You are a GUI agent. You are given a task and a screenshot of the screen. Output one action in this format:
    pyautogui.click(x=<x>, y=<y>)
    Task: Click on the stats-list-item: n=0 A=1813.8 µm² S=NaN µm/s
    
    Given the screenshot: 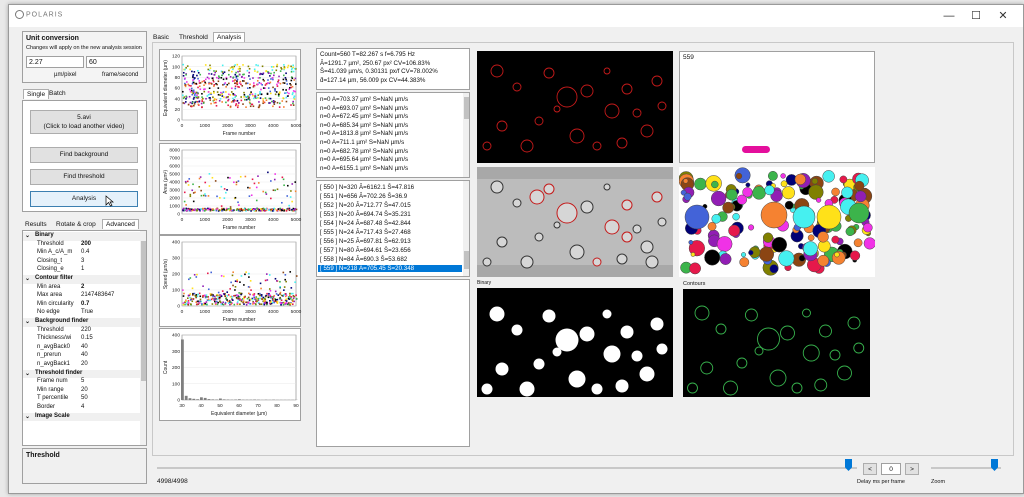 What is the action you would take?
    pyautogui.click(x=364, y=133)
    